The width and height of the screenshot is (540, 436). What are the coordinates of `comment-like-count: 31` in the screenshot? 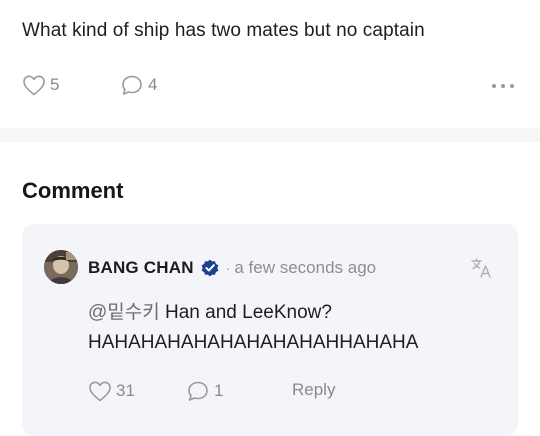 It's located at (125, 390).